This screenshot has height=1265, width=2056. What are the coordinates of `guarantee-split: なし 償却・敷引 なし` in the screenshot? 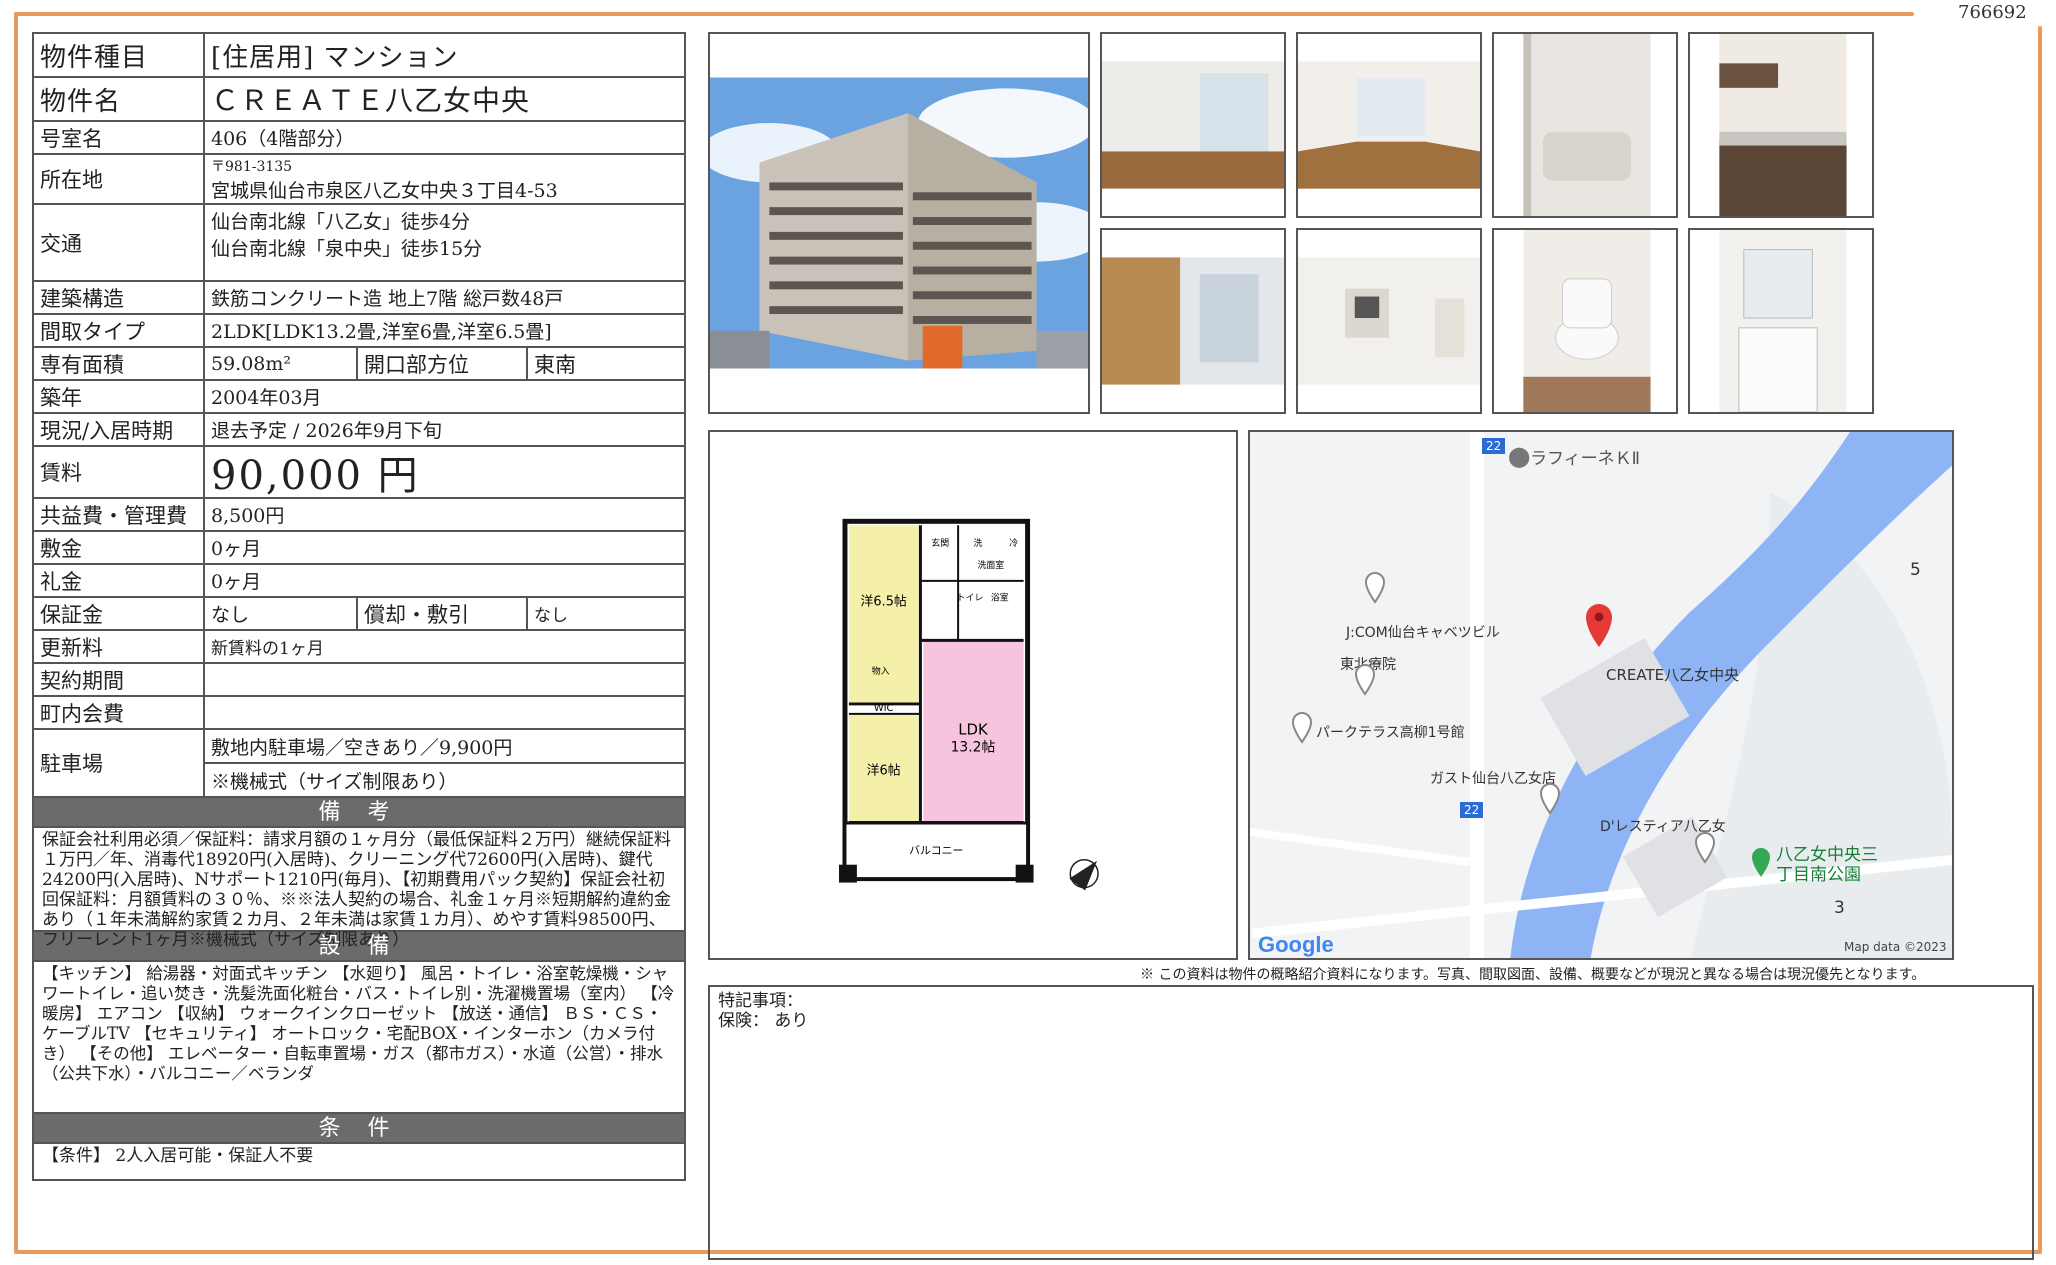 It's located at (444, 613).